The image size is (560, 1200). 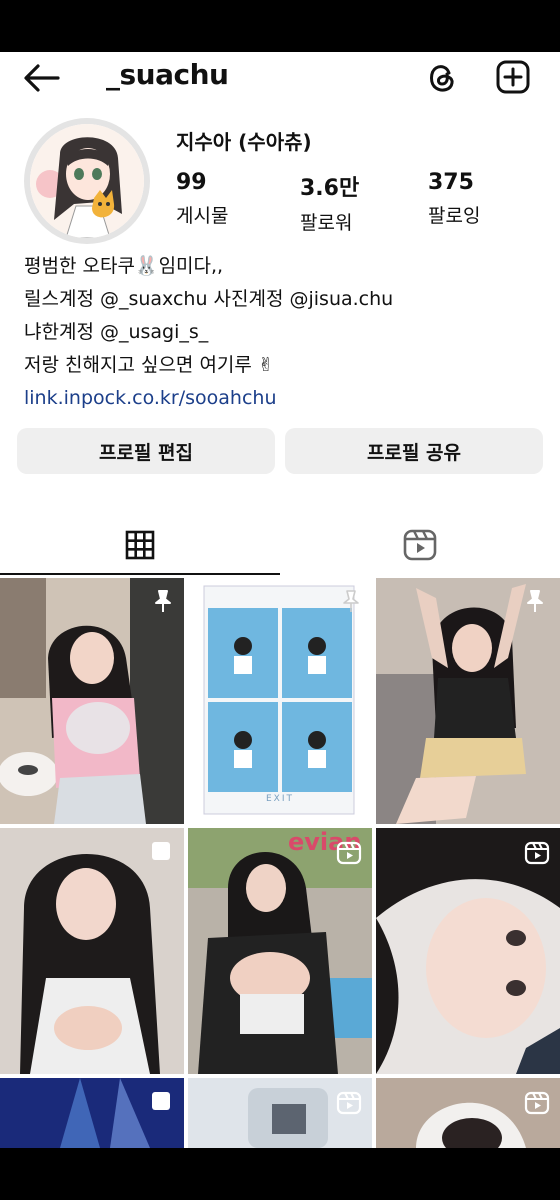 I want to click on avatar-illustration, so click(x=87, y=181).